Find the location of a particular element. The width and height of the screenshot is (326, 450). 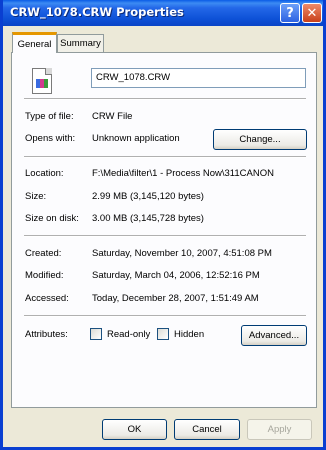

close-icon: ✕ is located at coordinates (312, 13).